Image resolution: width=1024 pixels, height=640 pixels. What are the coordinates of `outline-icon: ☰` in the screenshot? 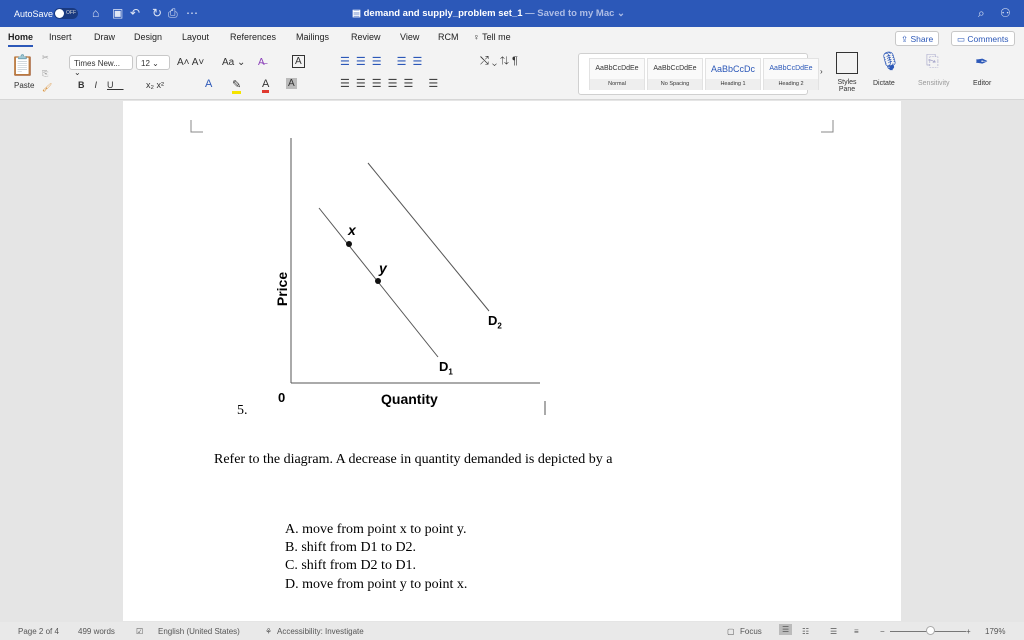 It's located at (833, 631).